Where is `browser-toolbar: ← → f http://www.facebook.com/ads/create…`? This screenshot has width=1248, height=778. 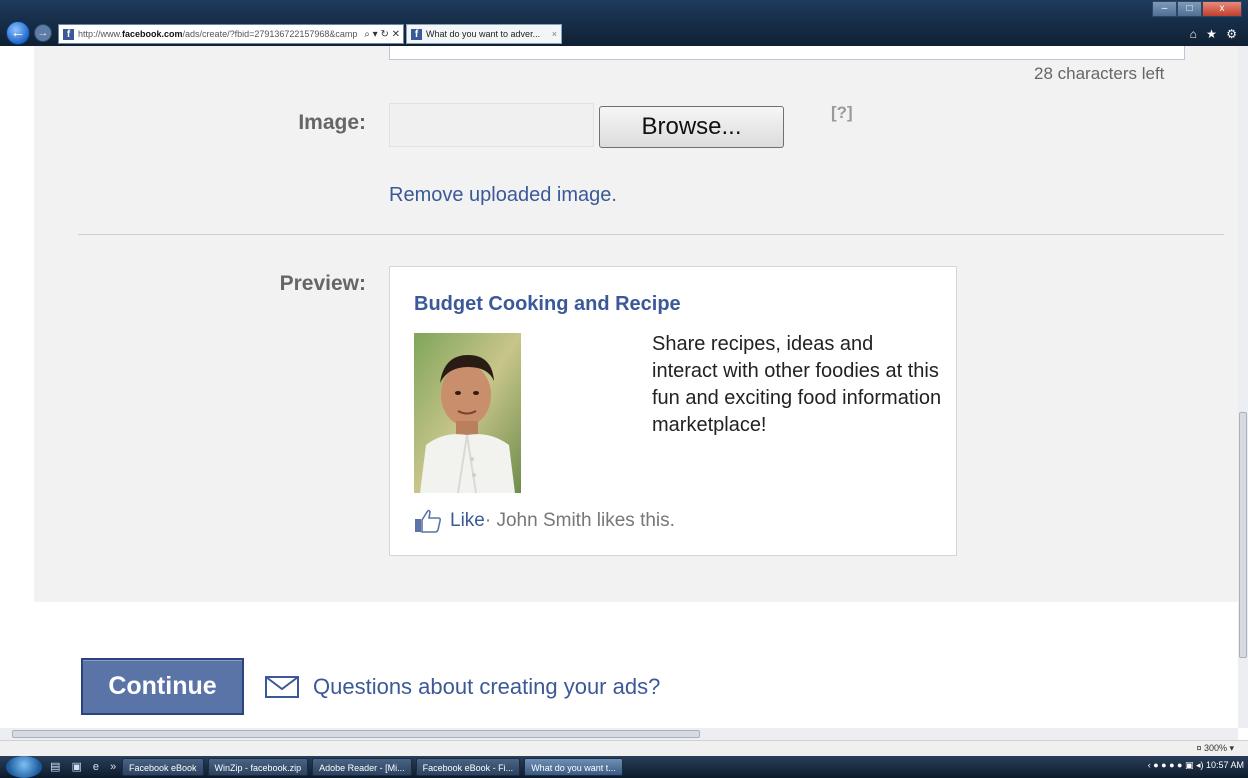
browser-toolbar: ← → f http://www.facebook.com/ads/create… is located at coordinates (624, 23).